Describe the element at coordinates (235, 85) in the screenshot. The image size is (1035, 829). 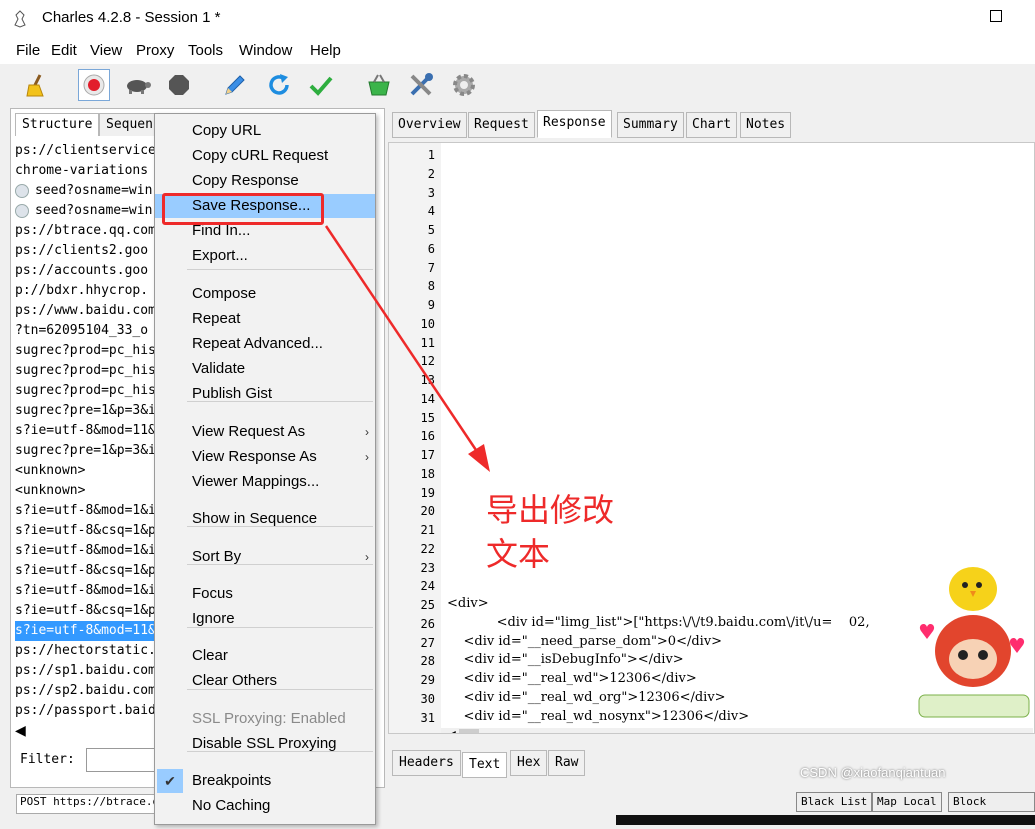
I see `pen-icon` at that location.